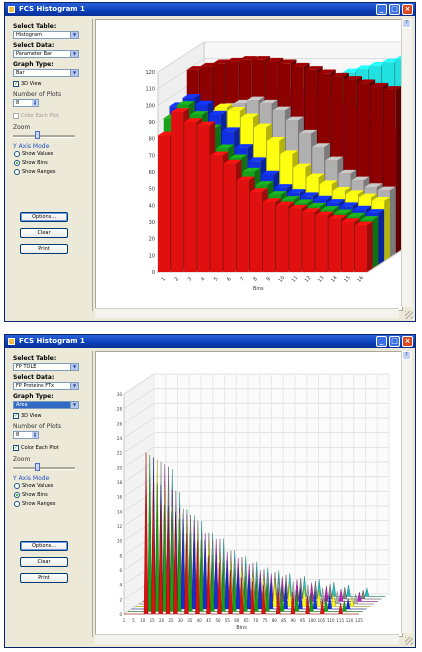 The height and width of the screenshot is (652, 422). I want to click on x-tick-label: 5, so click(133, 620).